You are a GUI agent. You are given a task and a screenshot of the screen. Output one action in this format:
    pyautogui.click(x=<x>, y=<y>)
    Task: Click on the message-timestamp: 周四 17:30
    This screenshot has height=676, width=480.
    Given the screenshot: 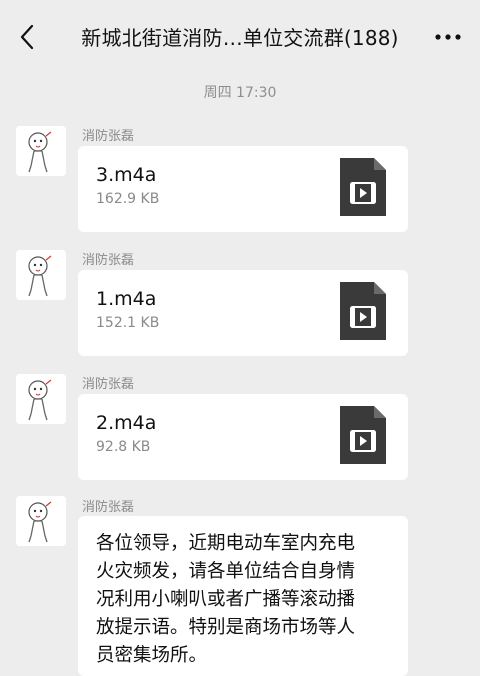 What is the action you would take?
    pyautogui.click(x=240, y=93)
    